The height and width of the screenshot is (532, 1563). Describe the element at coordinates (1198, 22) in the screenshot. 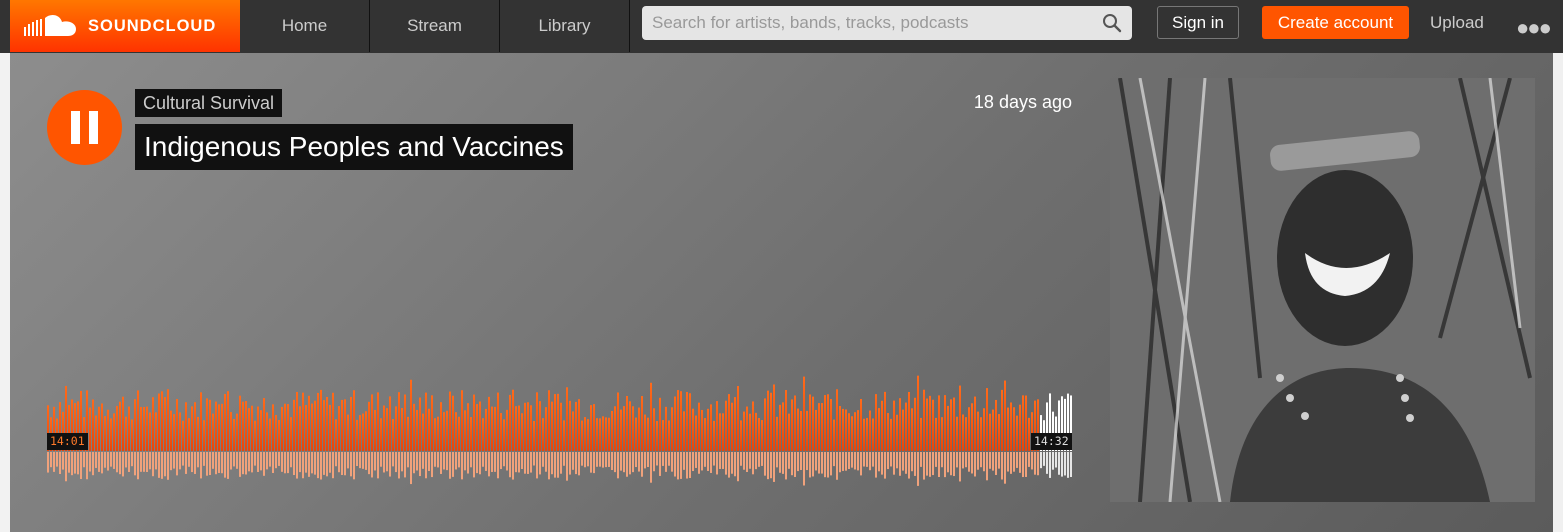

I see `sign-in-button: Sign in` at that location.